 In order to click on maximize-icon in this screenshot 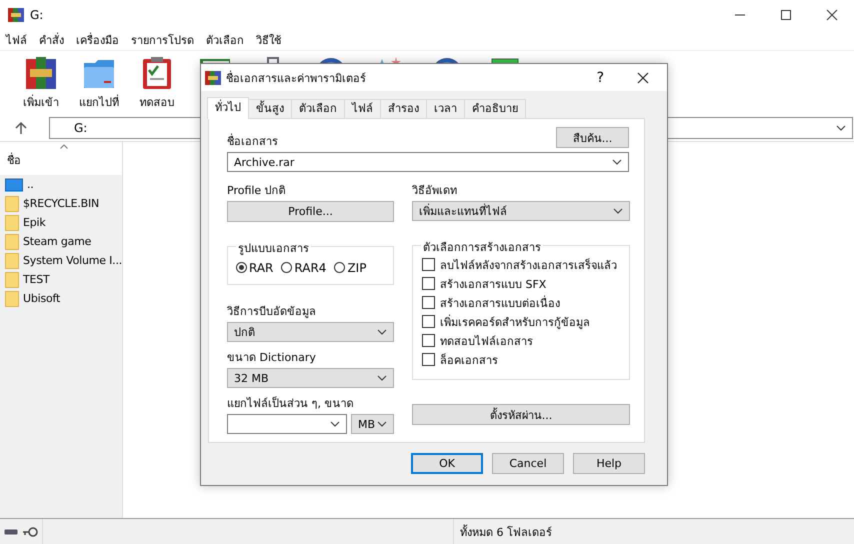, I will do `click(786, 15)`.